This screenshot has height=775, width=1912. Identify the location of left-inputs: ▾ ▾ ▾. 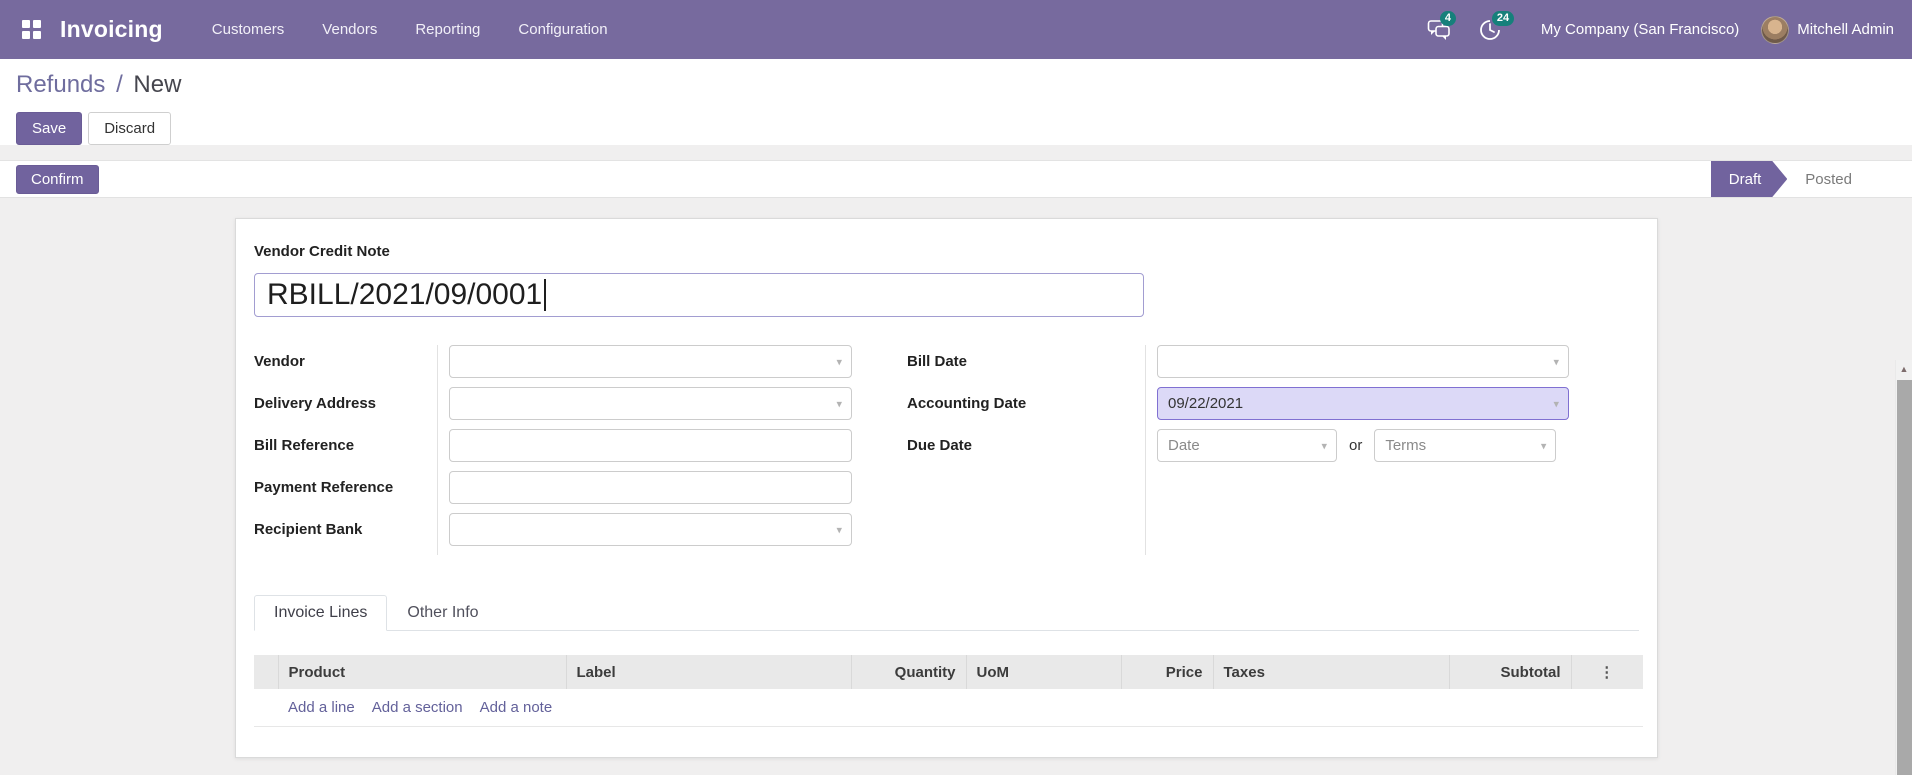
(645, 450).